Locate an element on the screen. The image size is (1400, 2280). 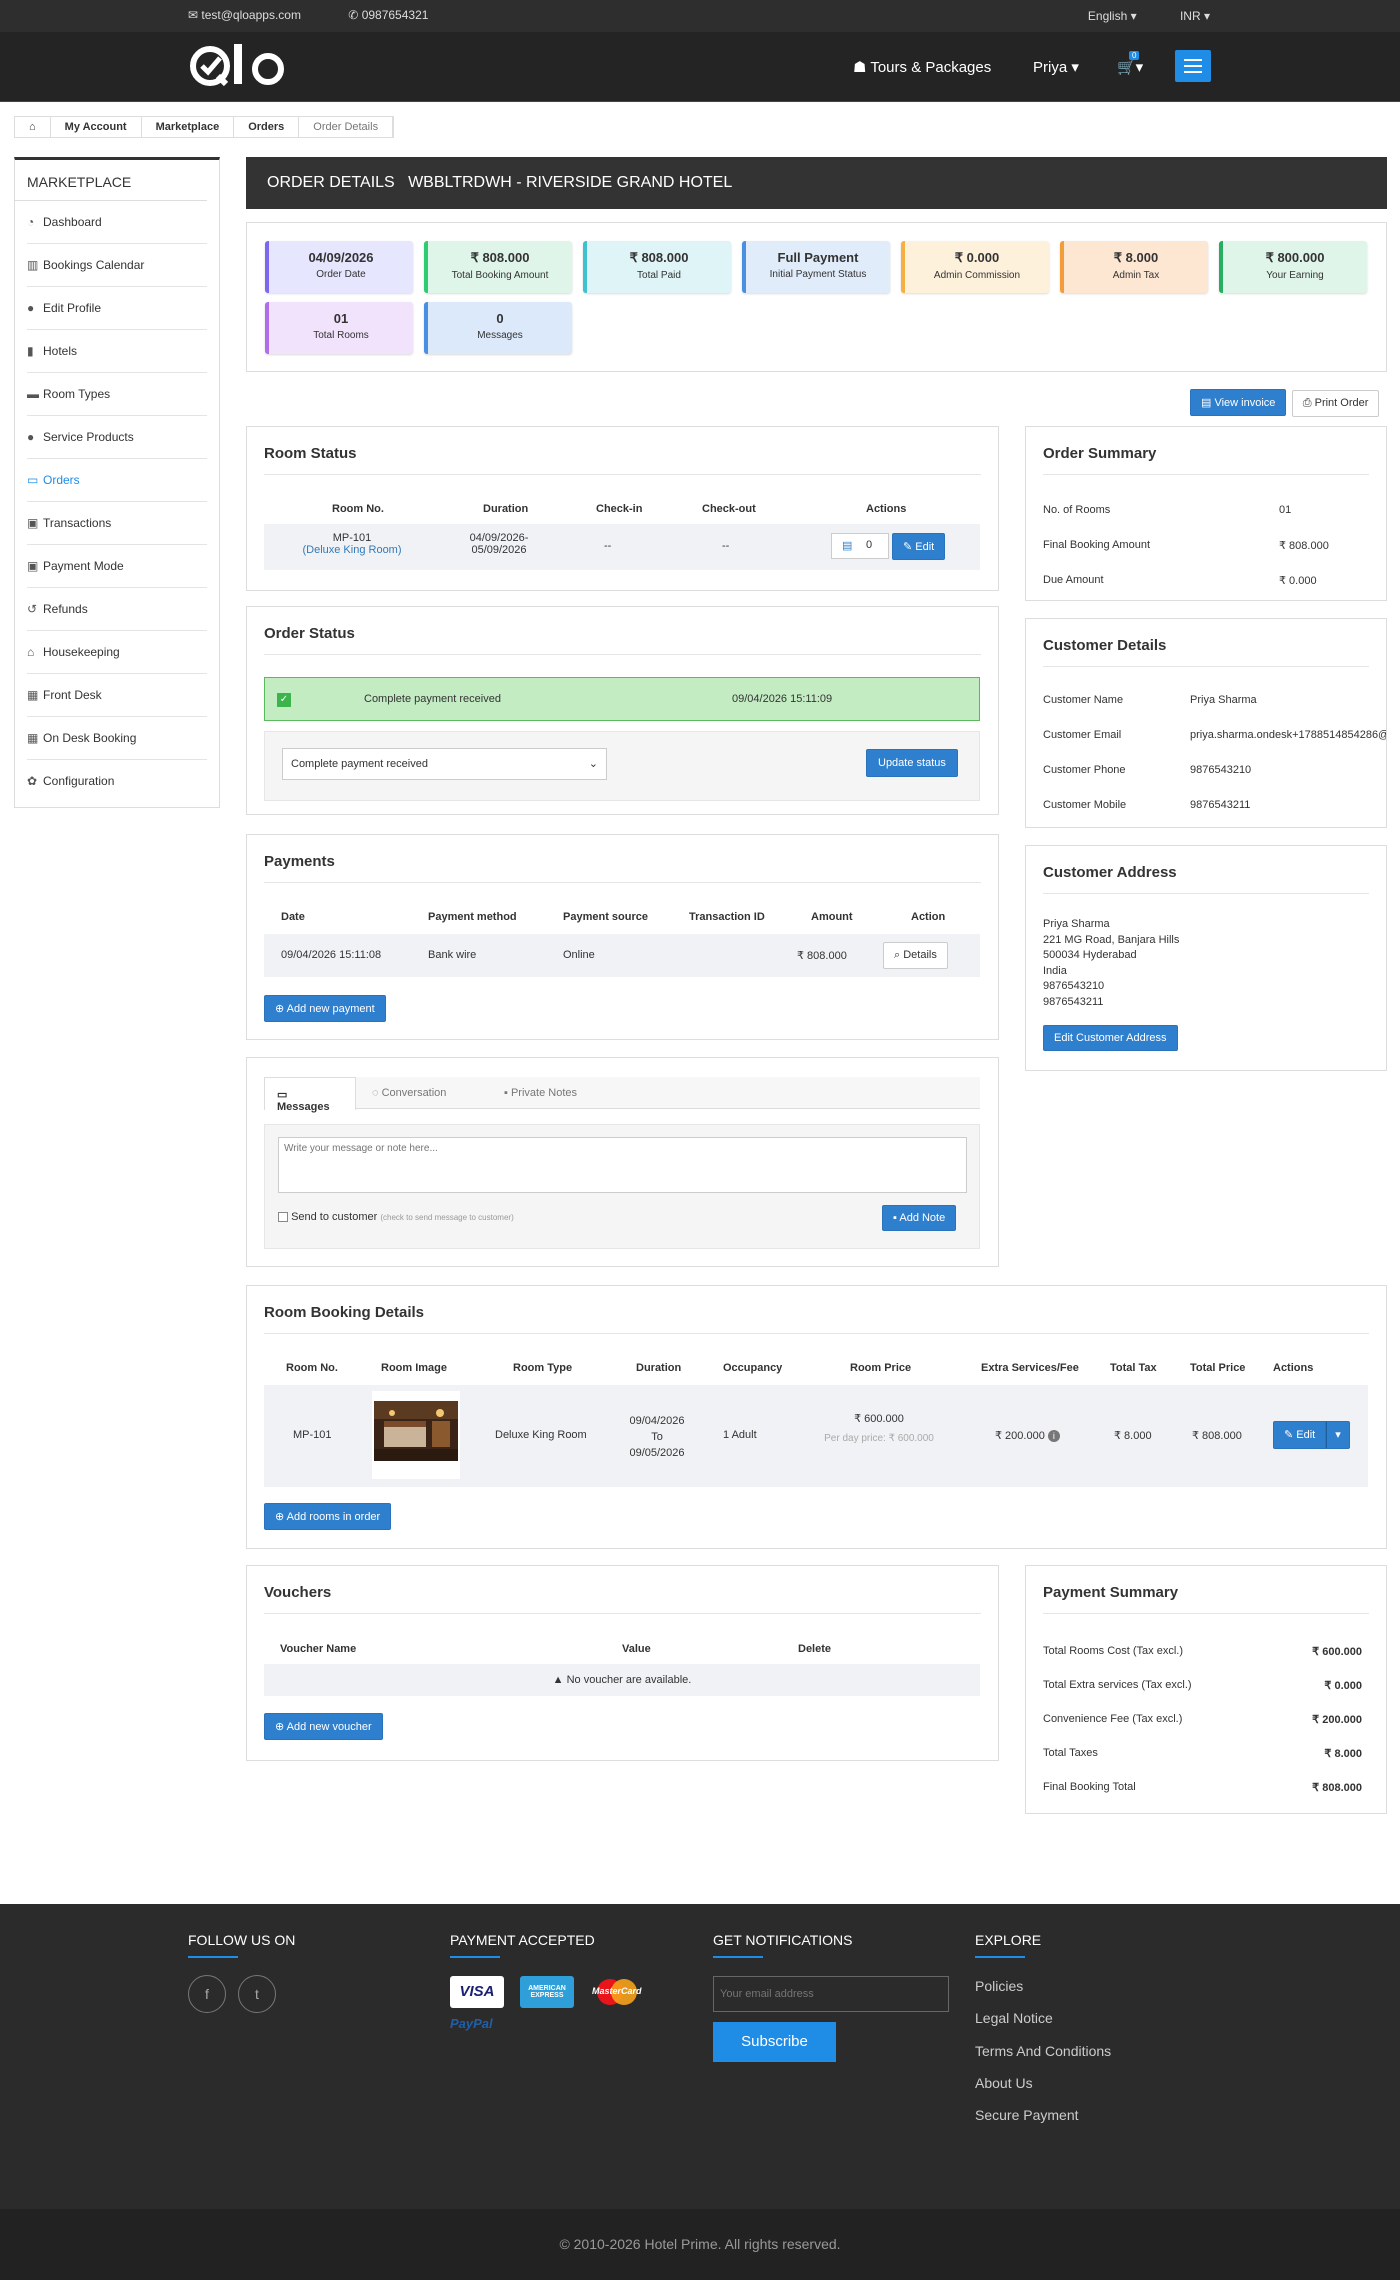
edit-customer-address-button: Edit Customer Address is located at coordinates (1110, 1038).